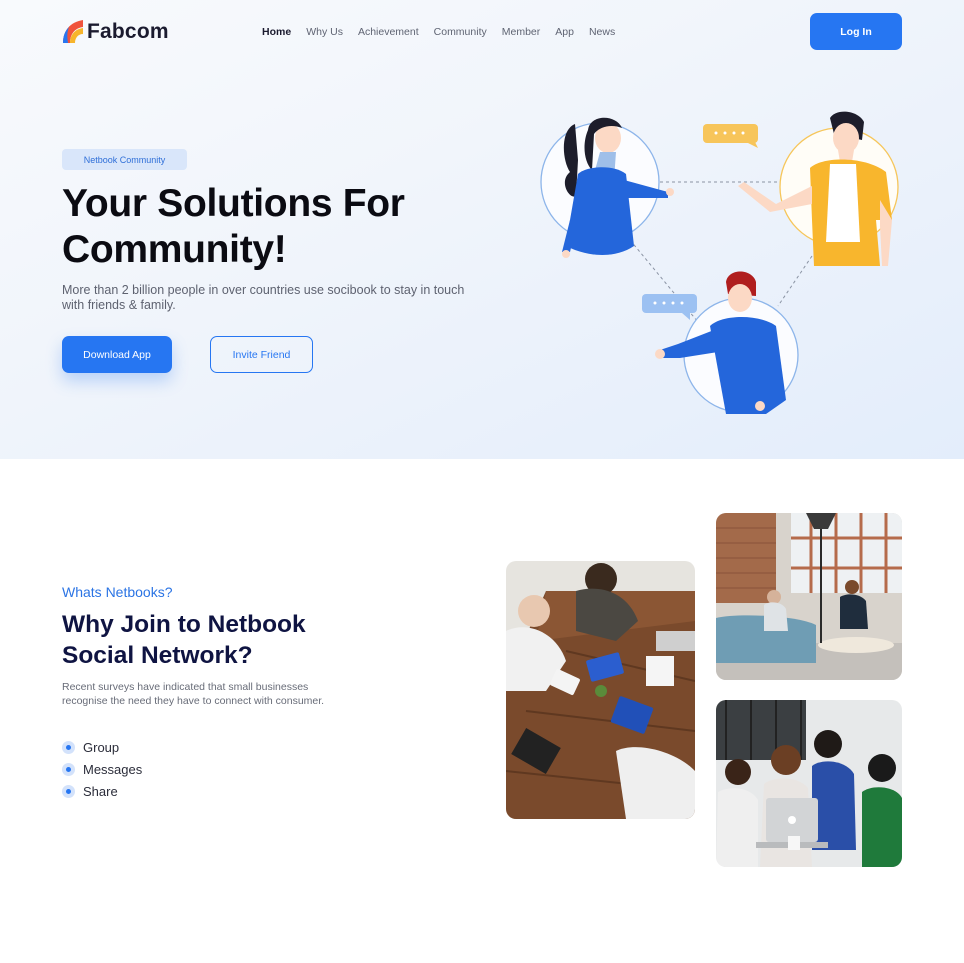 The image size is (964, 963). I want to click on nav-news: News, so click(602, 32).